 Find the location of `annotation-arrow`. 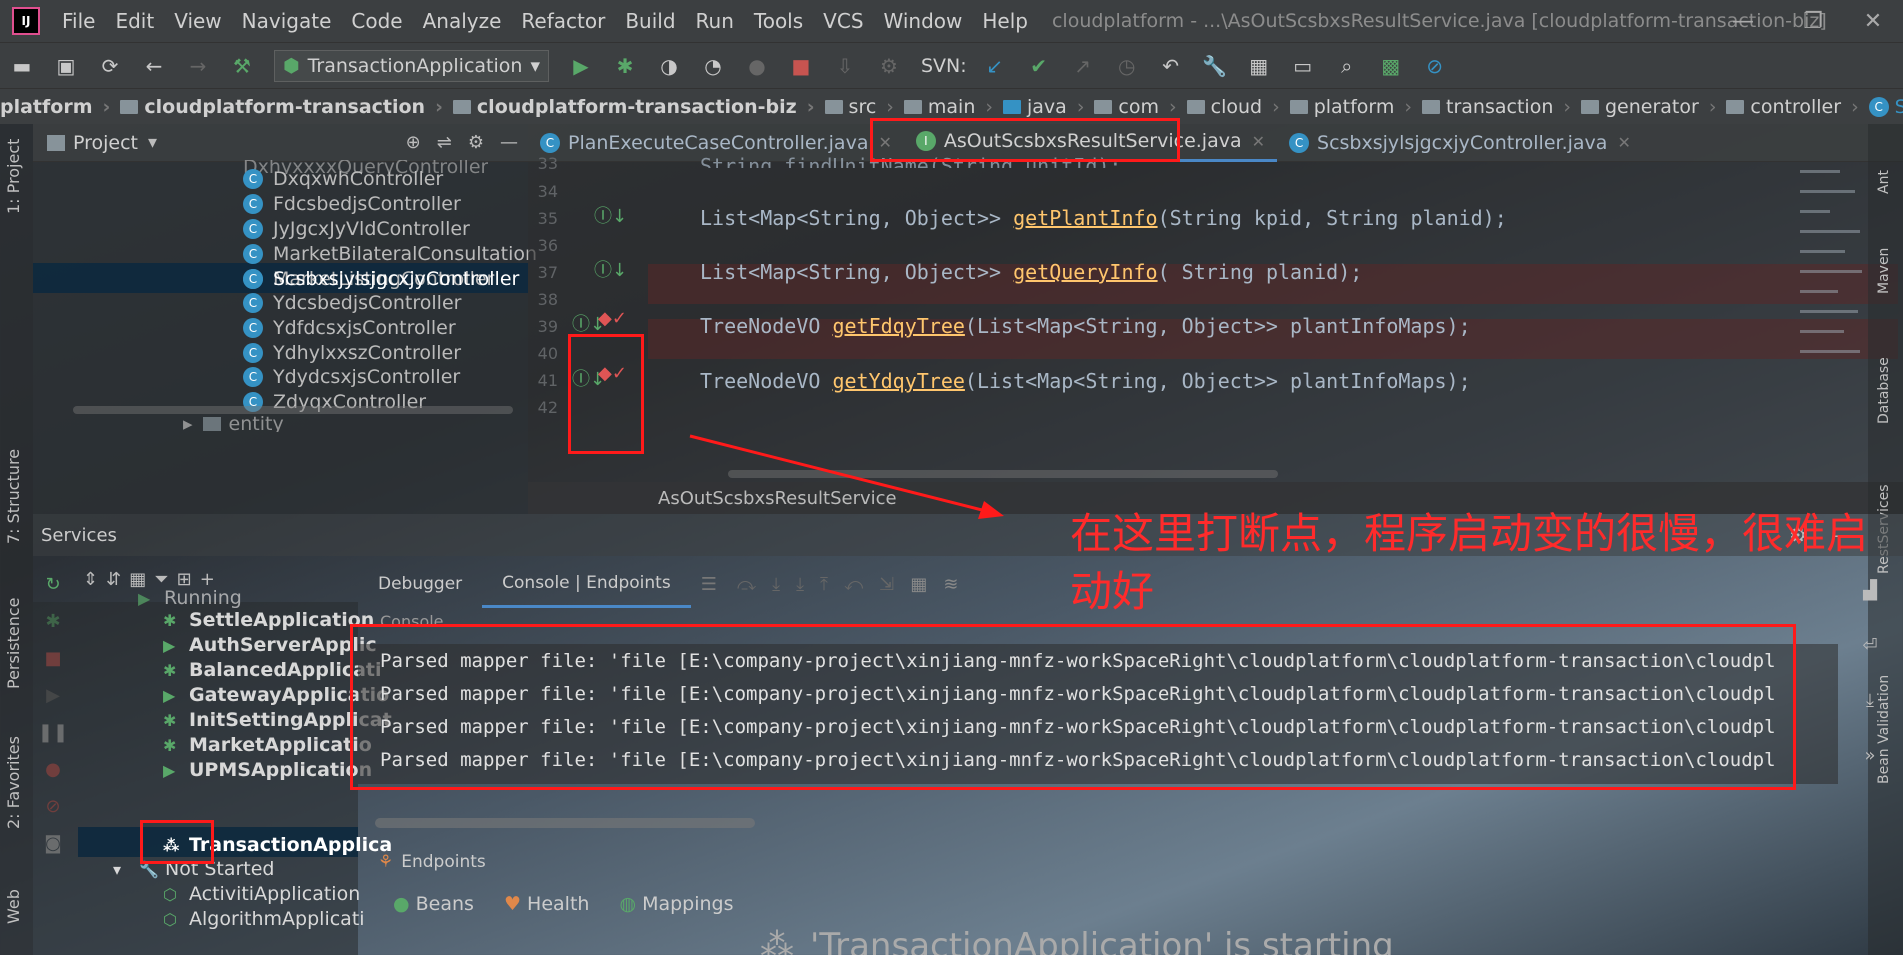

annotation-arrow is located at coordinates (846, 476).